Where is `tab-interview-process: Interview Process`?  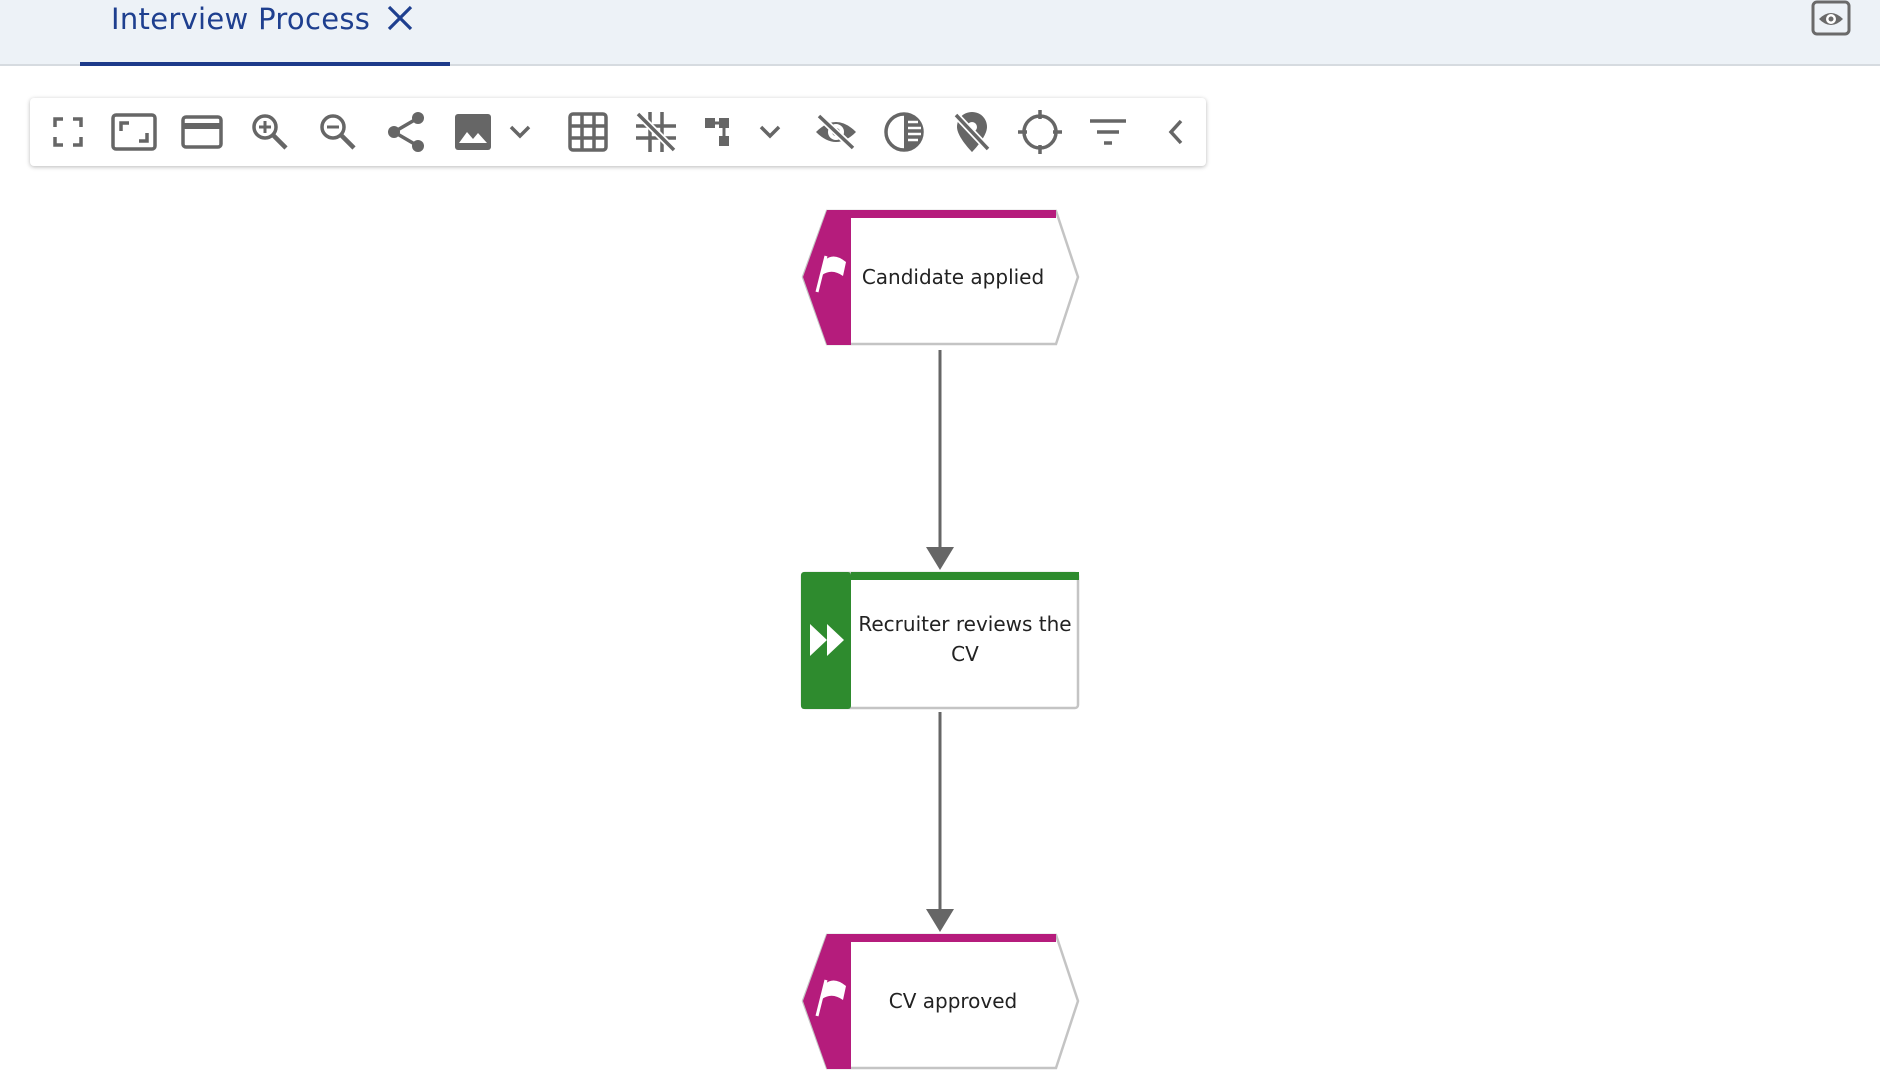
tab-interview-process: Interview Process is located at coordinates (265, 33).